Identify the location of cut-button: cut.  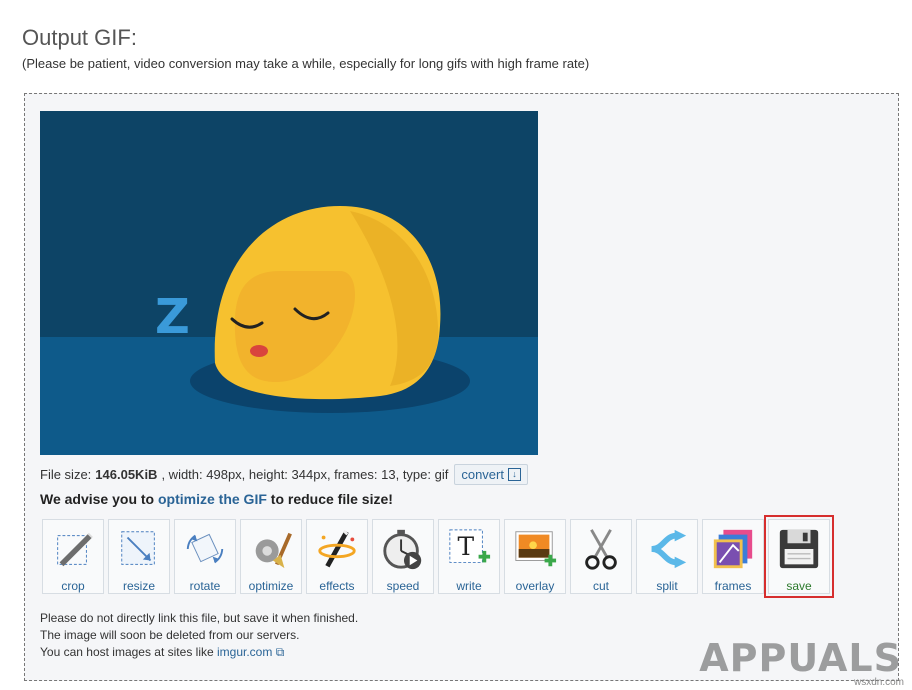
(601, 556).